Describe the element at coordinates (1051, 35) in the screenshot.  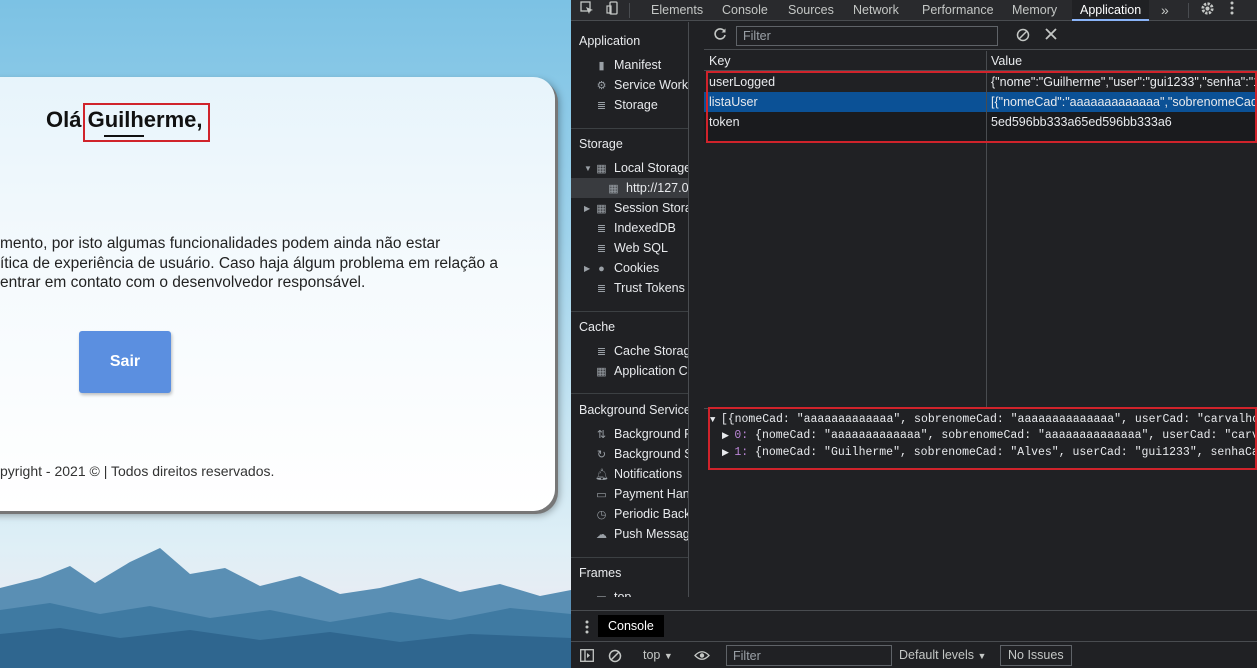
I see `delete-selected-icon` at that location.